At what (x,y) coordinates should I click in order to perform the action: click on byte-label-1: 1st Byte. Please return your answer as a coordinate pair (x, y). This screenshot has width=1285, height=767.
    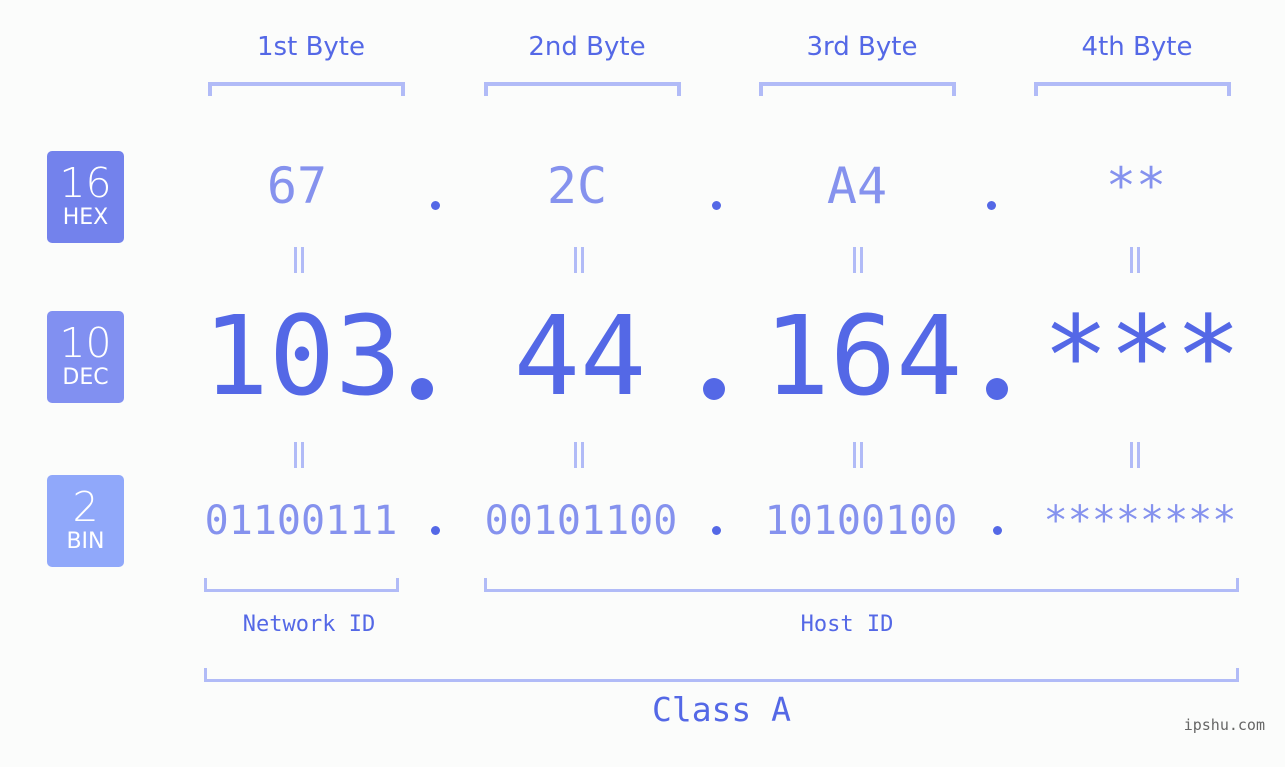
    Looking at the image, I should click on (311, 47).